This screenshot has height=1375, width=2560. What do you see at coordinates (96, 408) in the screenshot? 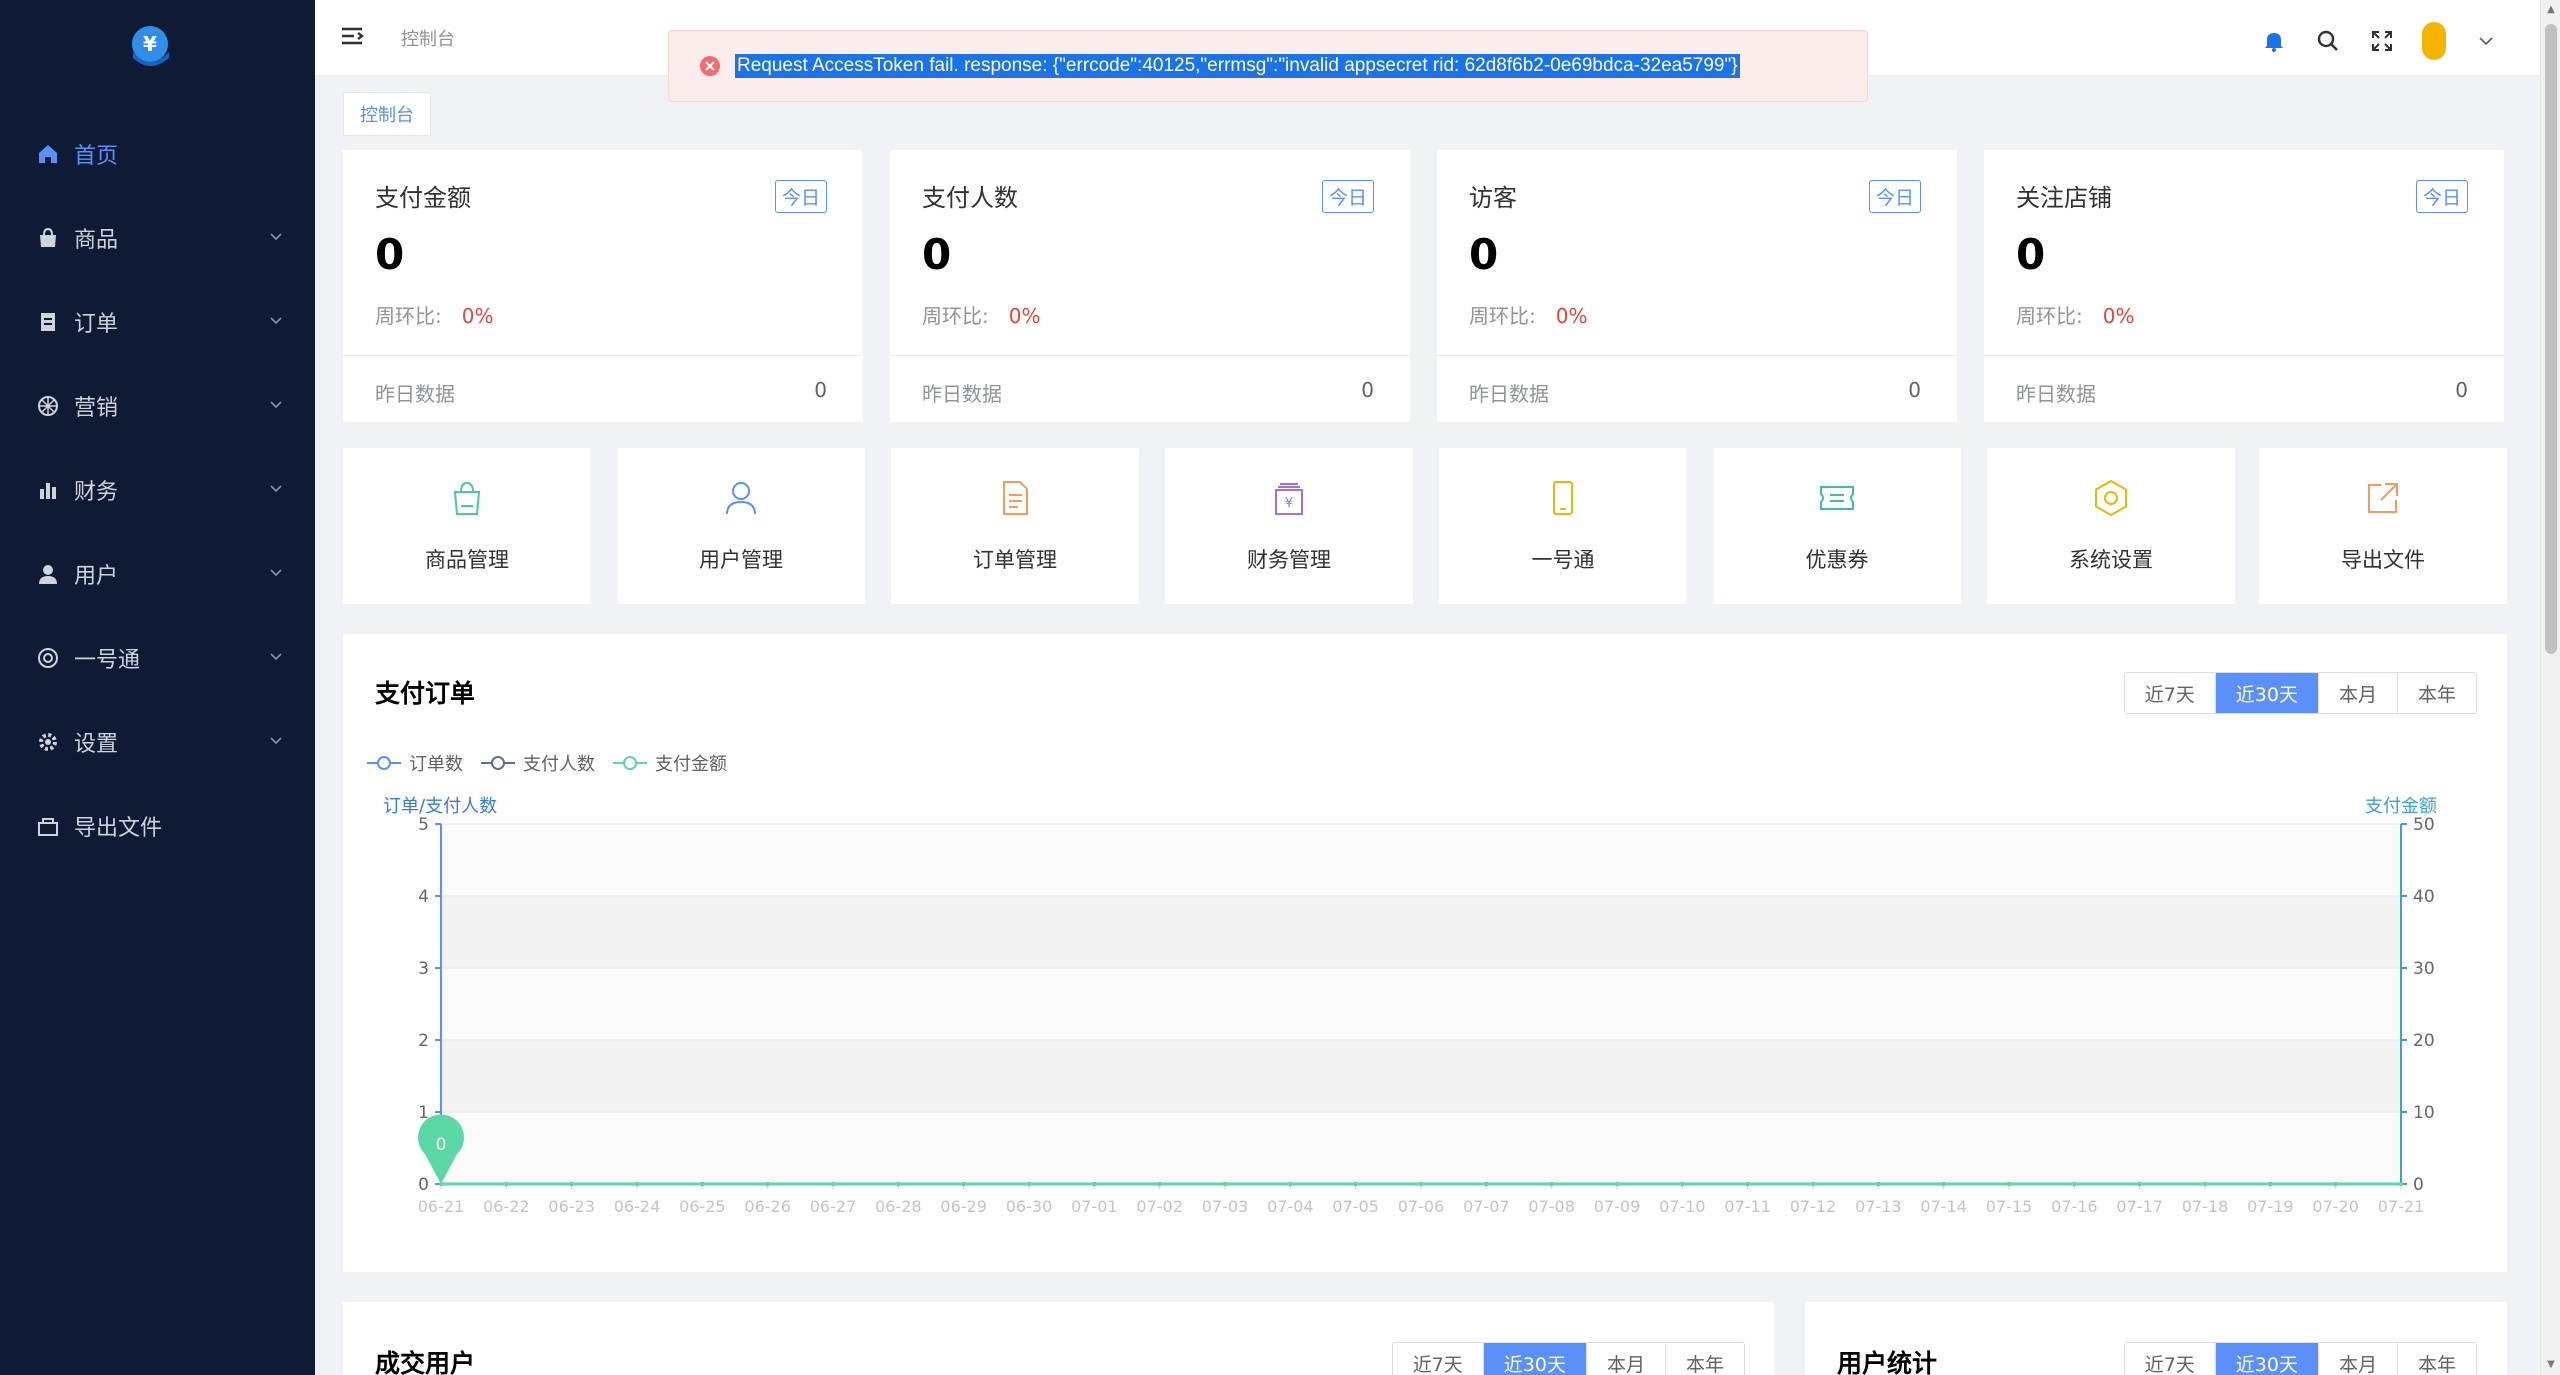
I see `sidebar-item-label: 营销` at bounding box center [96, 408].